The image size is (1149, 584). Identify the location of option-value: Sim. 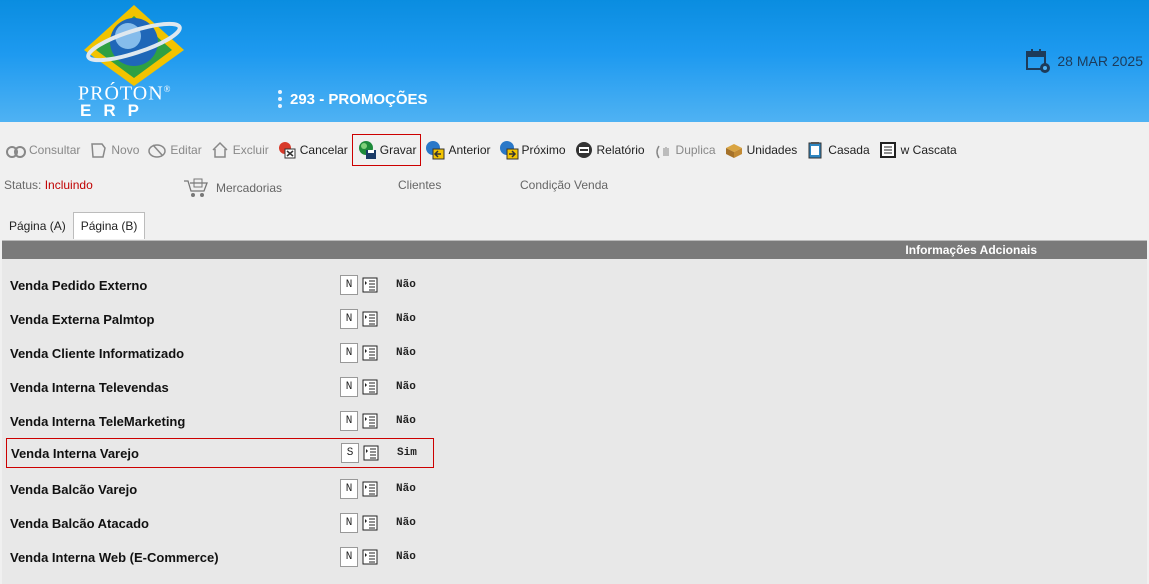
(407, 453).